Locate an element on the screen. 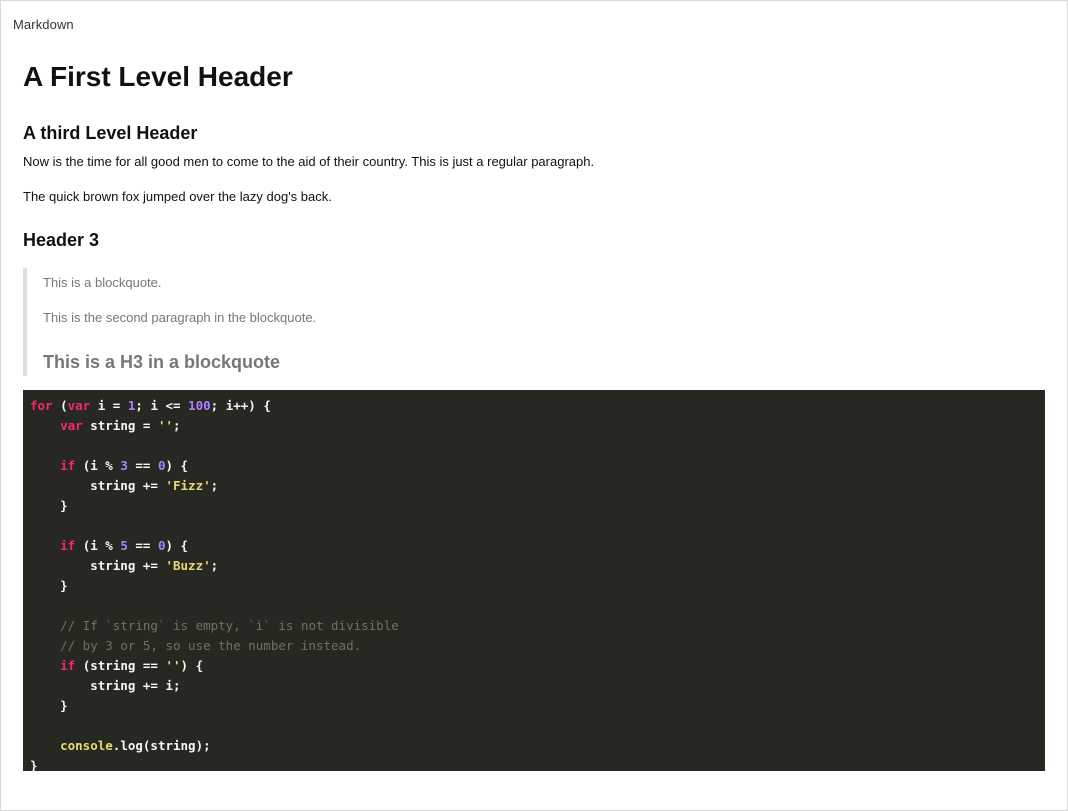  code-token: for is located at coordinates (41, 405).